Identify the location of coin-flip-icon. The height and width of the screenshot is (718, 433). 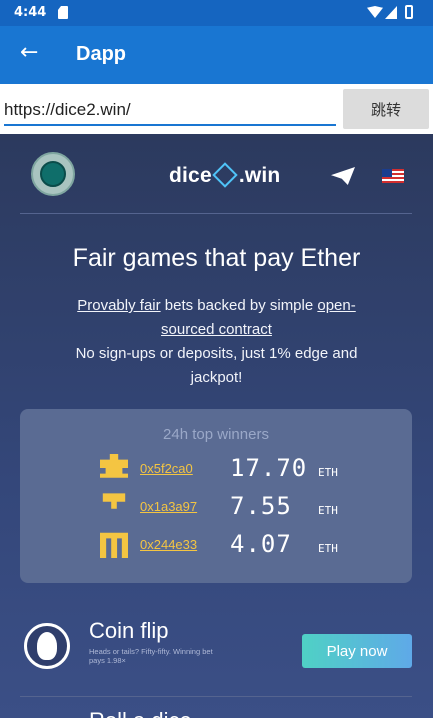
(47, 646).